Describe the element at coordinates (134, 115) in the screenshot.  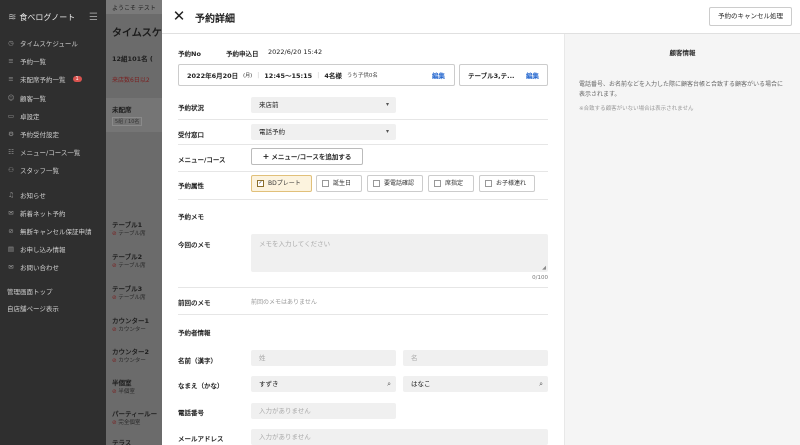
I see `unassigned-block: 未配席 5組 / 10名` at that location.